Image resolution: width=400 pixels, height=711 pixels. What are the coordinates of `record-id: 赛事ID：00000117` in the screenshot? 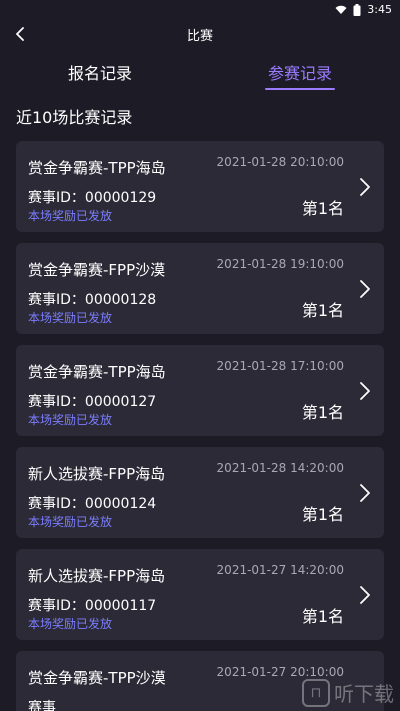 It's located at (92, 606).